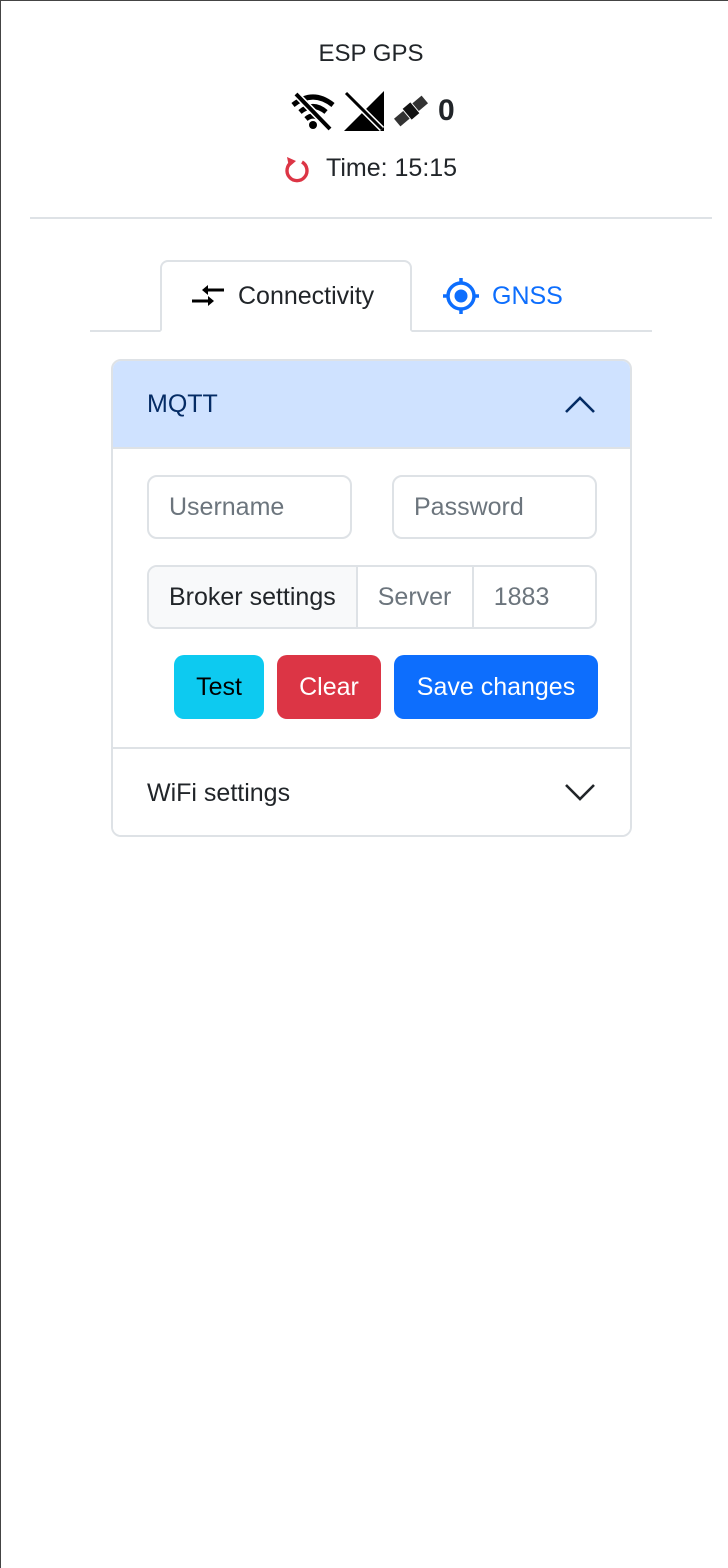 The width and height of the screenshot is (728, 1568). I want to click on test-button: Test, so click(219, 687).